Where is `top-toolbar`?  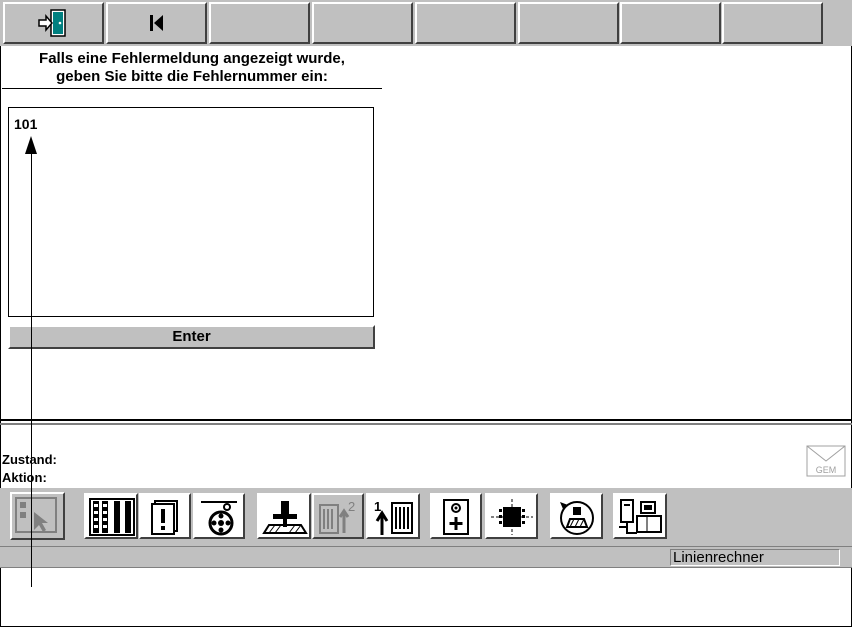
top-toolbar is located at coordinates (418, 23).